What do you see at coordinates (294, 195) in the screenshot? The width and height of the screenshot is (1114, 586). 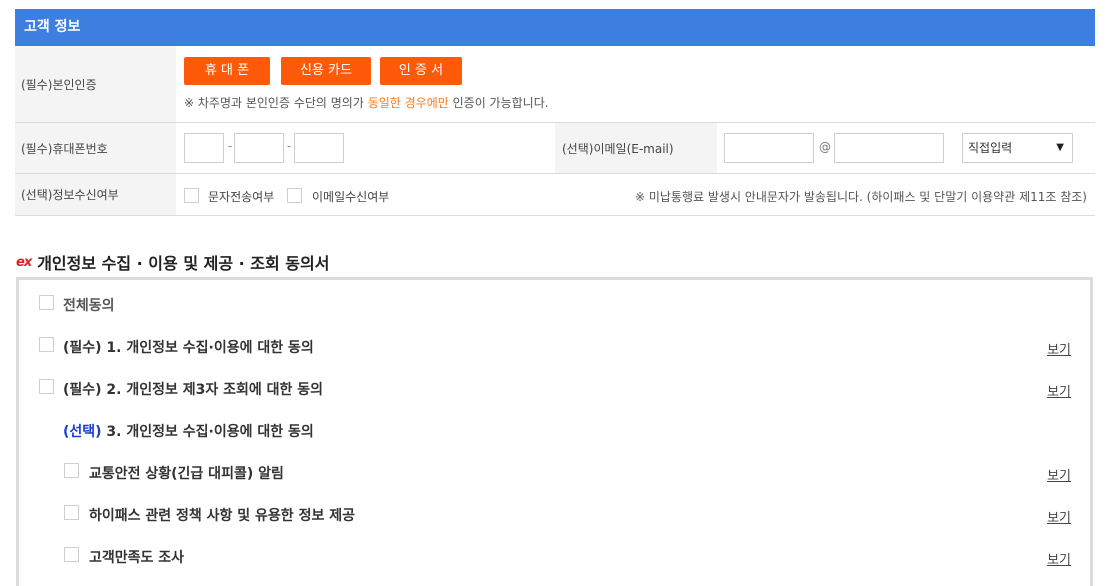 I see `email-receive-checkbox` at bounding box center [294, 195].